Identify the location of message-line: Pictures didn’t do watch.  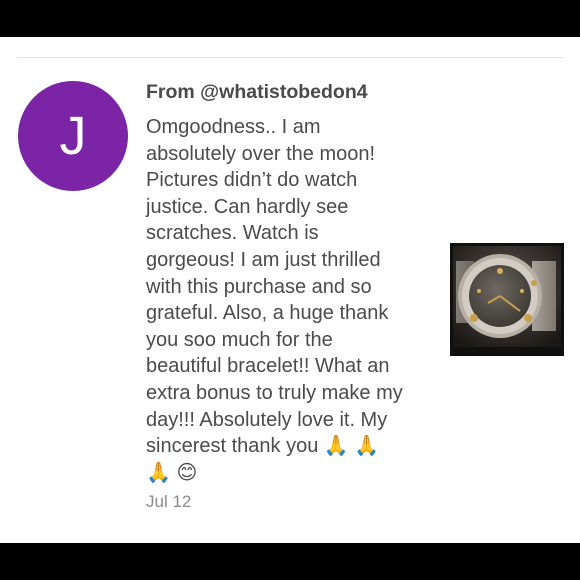
(252, 180).